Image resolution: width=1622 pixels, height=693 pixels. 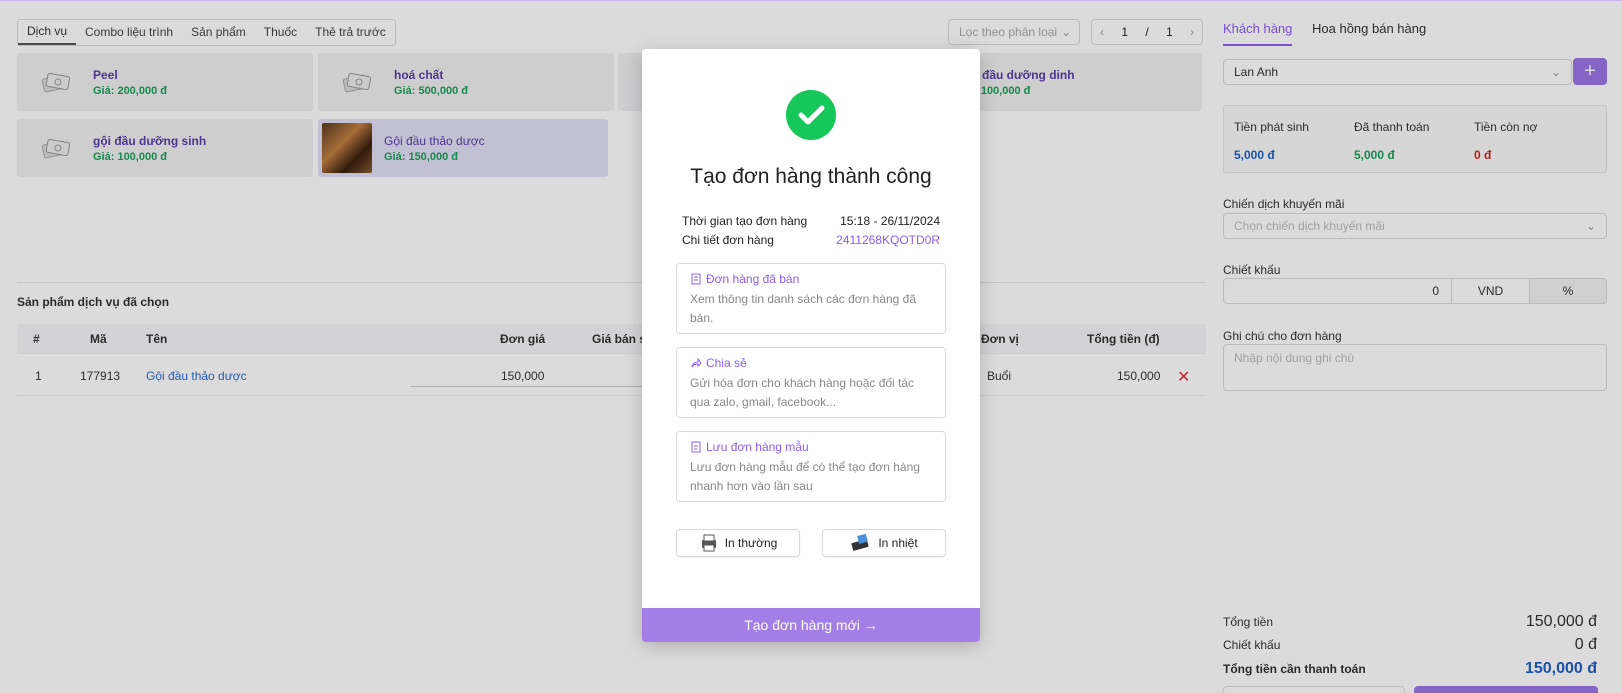 I want to click on share-icon, so click(x=696, y=362).